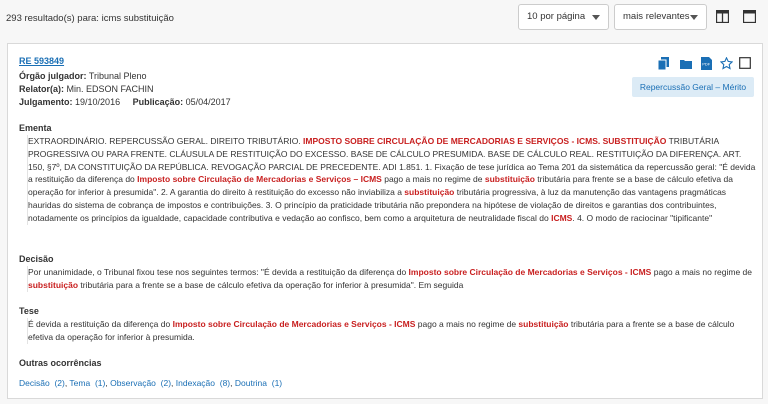  What do you see at coordinates (53, 76) in the screenshot?
I see `orgao-label: Órgão julgador:` at bounding box center [53, 76].